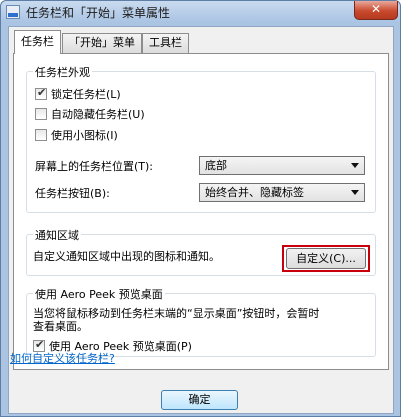 This screenshot has height=417, width=401. Describe the element at coordinates (72, 193) in the screenshot. I see `buttons-label: 任务栏按钮(B):` at that location.